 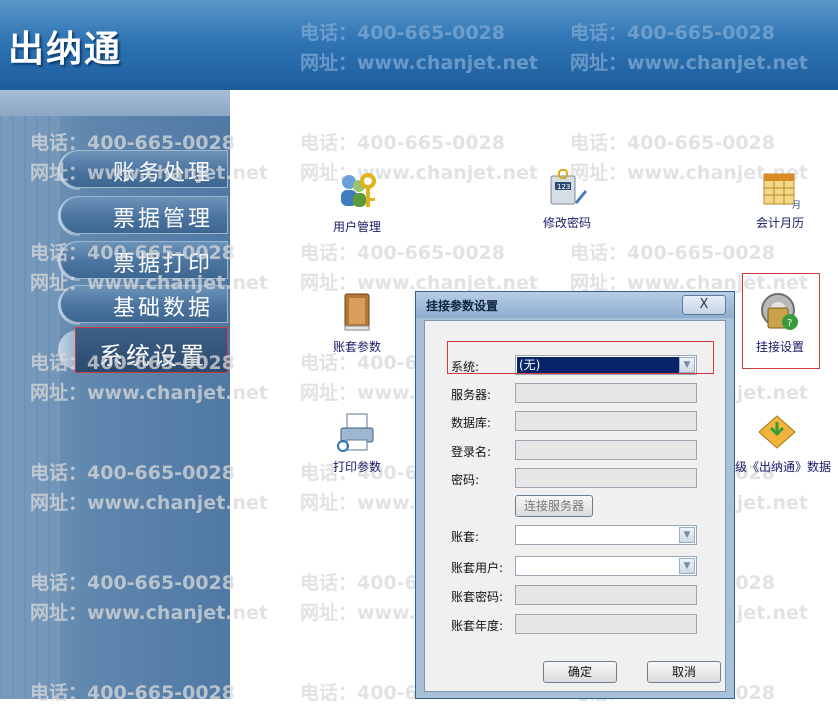 I want to click on tile-label: 打印参数, so click(x=356, y=467).